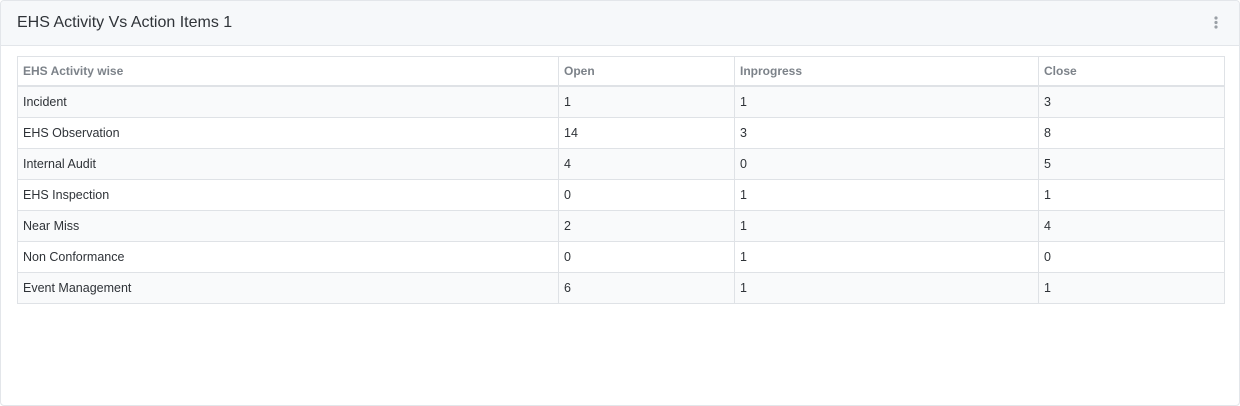  What do you see at coordinates (288, 288) in the screenshot?
I see `cell-activity: Event Management` at bounding box center [288, 288].